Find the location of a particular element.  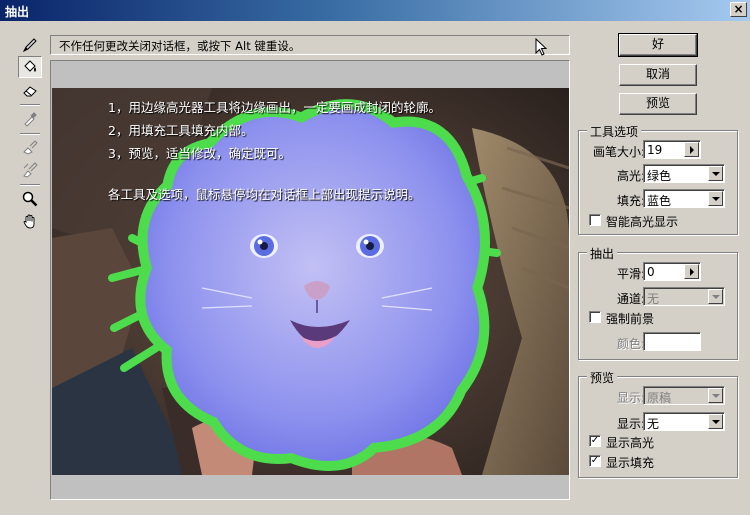

channel-value: 无 is located at coordinates (653, 299).